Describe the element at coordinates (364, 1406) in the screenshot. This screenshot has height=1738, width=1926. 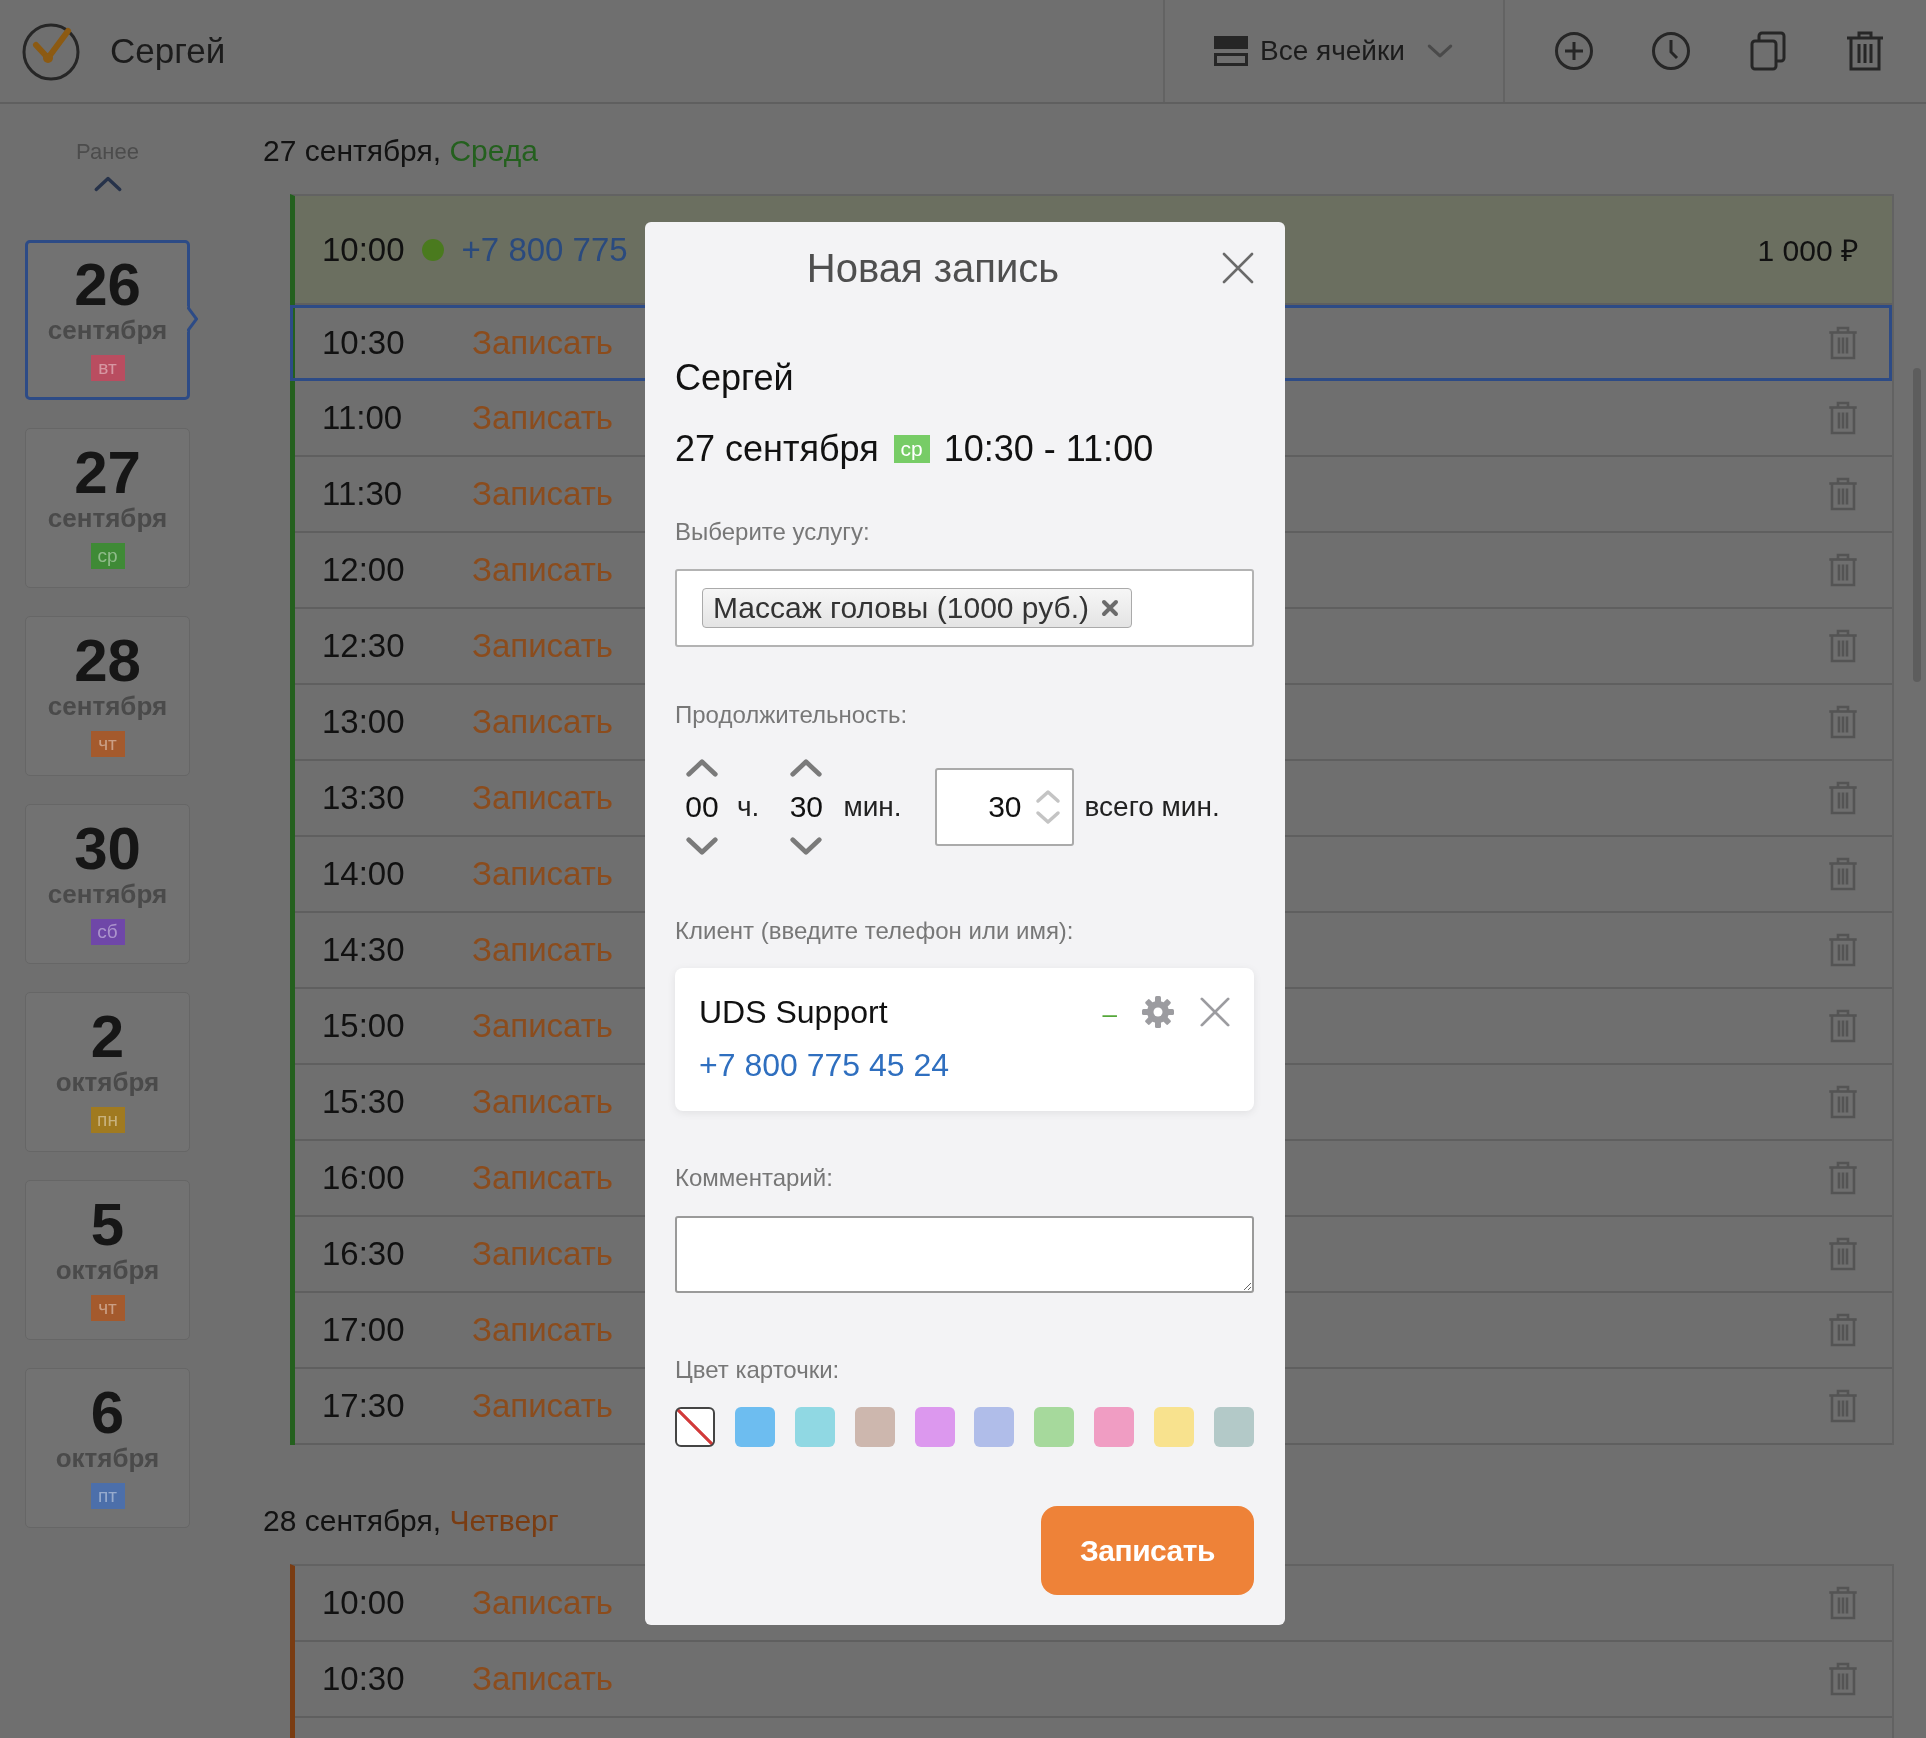
I see `slot-time: 17:30` at that location.